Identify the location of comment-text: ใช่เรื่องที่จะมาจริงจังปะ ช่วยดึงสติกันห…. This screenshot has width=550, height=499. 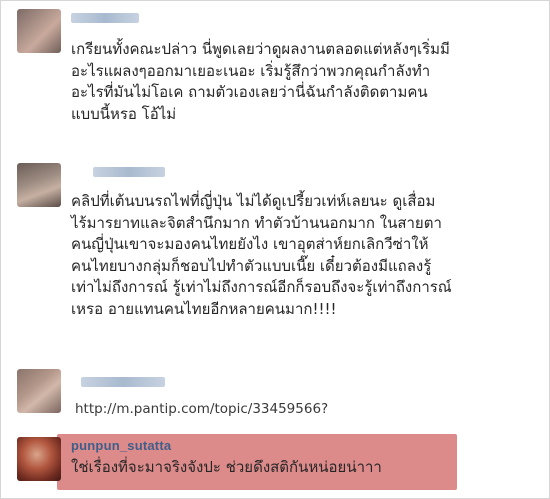
(226, 468).